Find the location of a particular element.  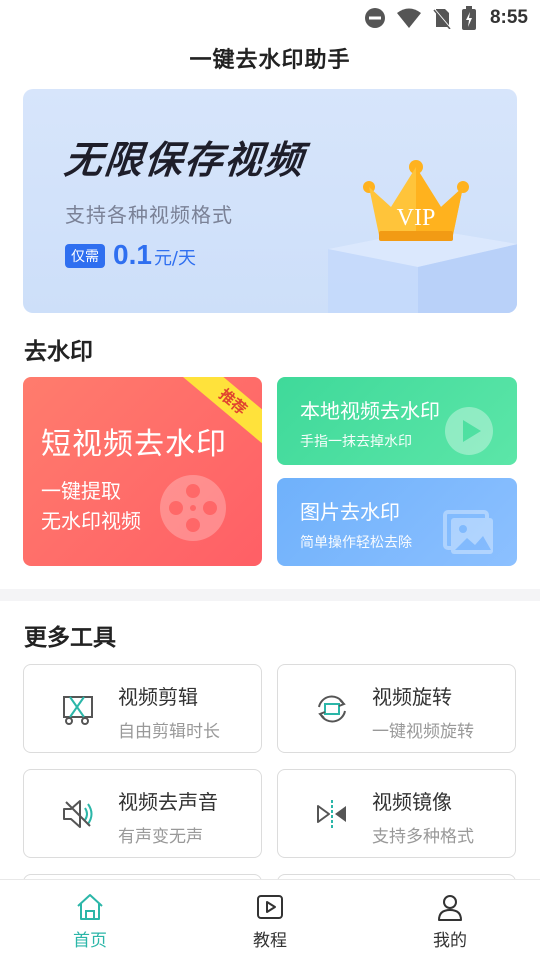

short-video-watermark-card: 推荐 短视频去水印 一键提取 无水印视频 is located at coordinates (142, 471).